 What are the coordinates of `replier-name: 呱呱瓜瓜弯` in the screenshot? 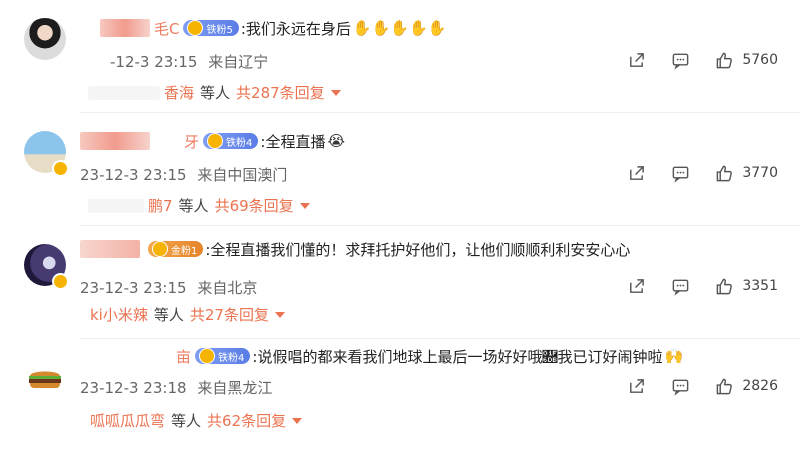 It's located at (127, 420).